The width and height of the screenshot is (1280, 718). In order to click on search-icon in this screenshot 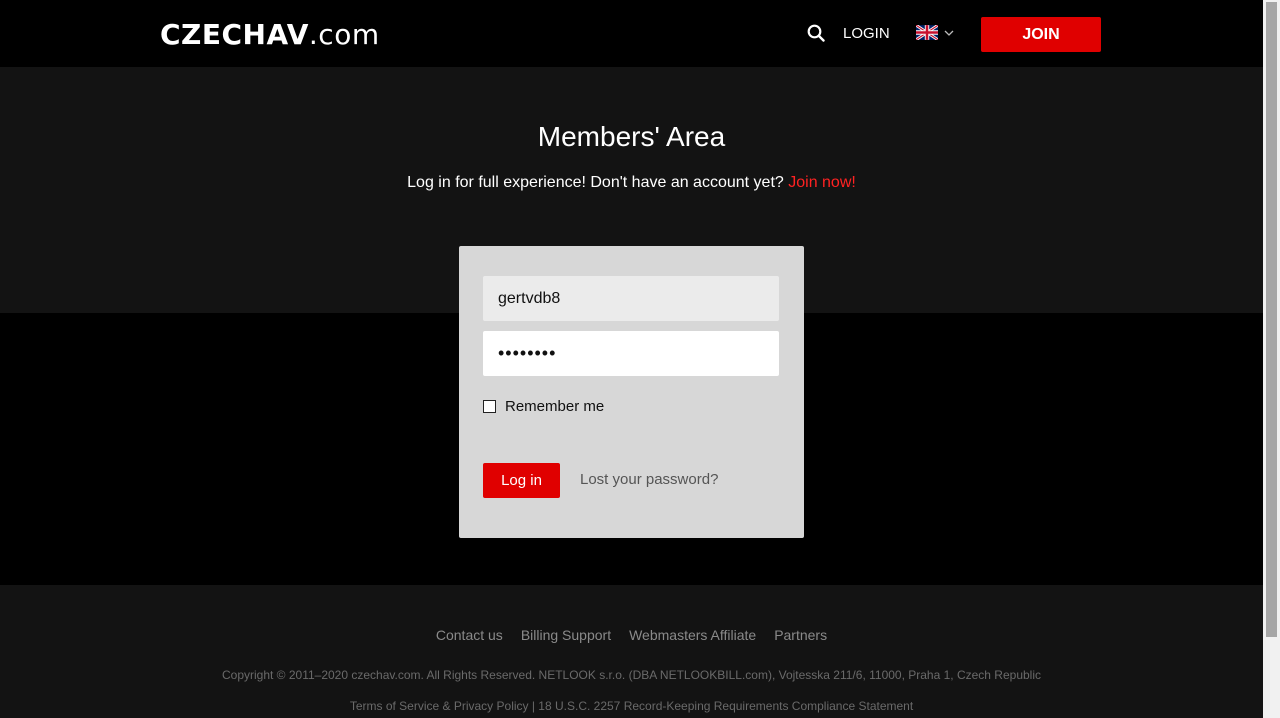, I will do `click(816, 33)`.